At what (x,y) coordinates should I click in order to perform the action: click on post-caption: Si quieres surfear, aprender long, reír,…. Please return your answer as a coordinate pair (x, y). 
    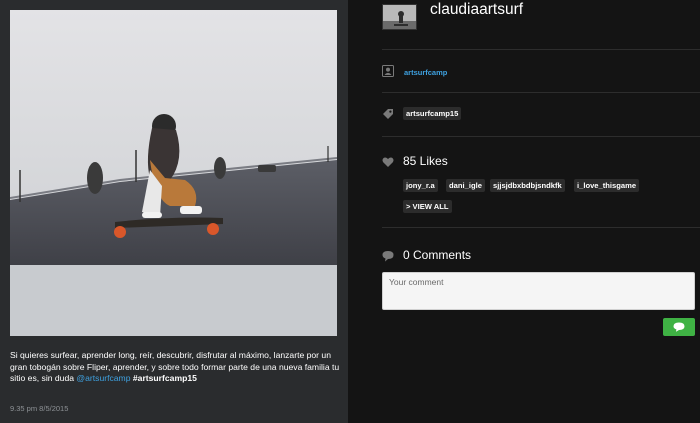
    Looking at the image, I should click on (175, 367).